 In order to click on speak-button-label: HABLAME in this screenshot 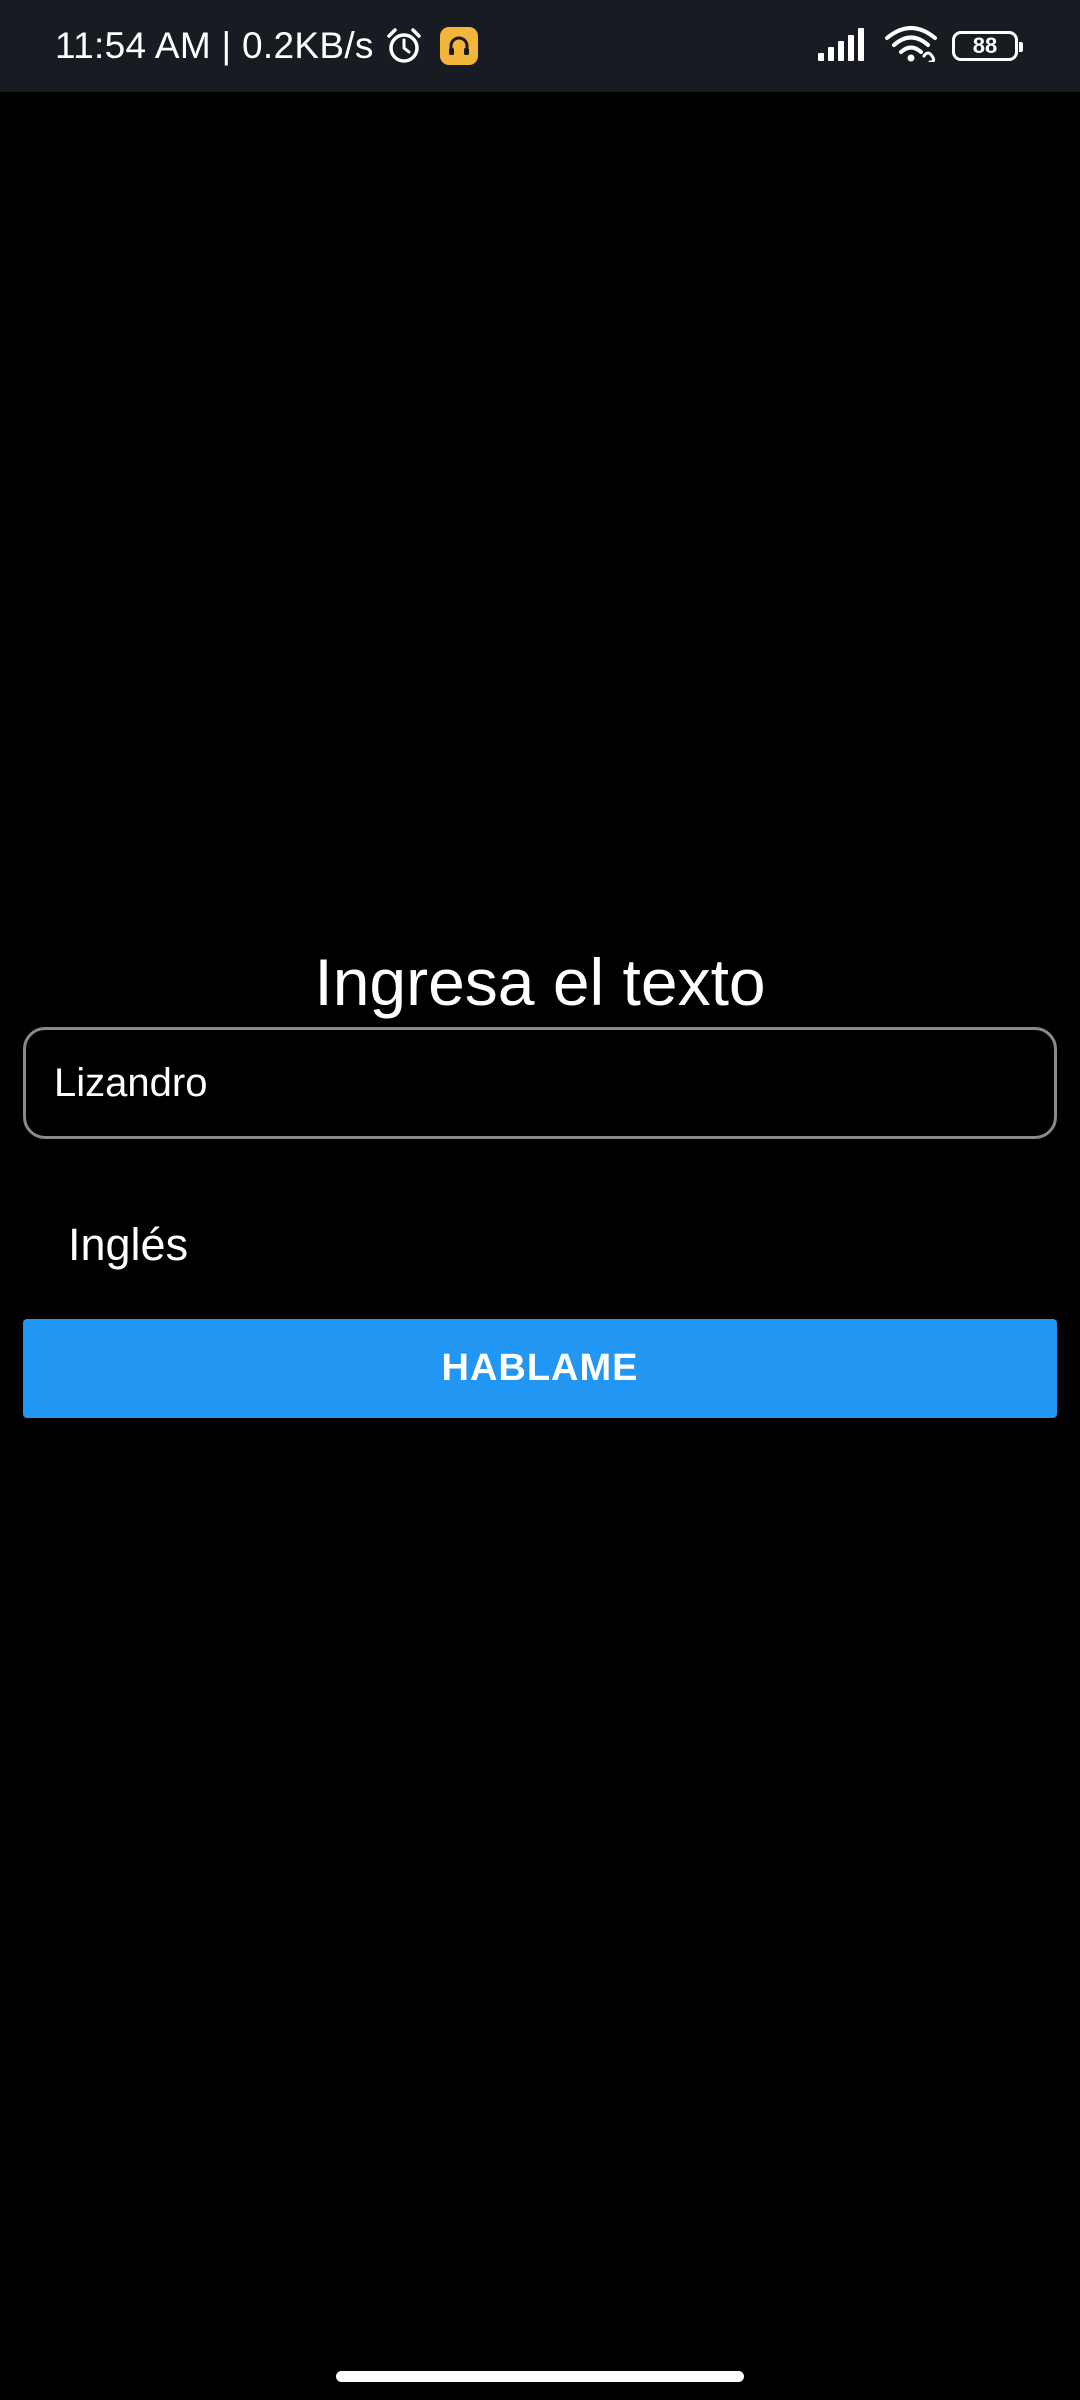, I will do `click(540, 1368)`.